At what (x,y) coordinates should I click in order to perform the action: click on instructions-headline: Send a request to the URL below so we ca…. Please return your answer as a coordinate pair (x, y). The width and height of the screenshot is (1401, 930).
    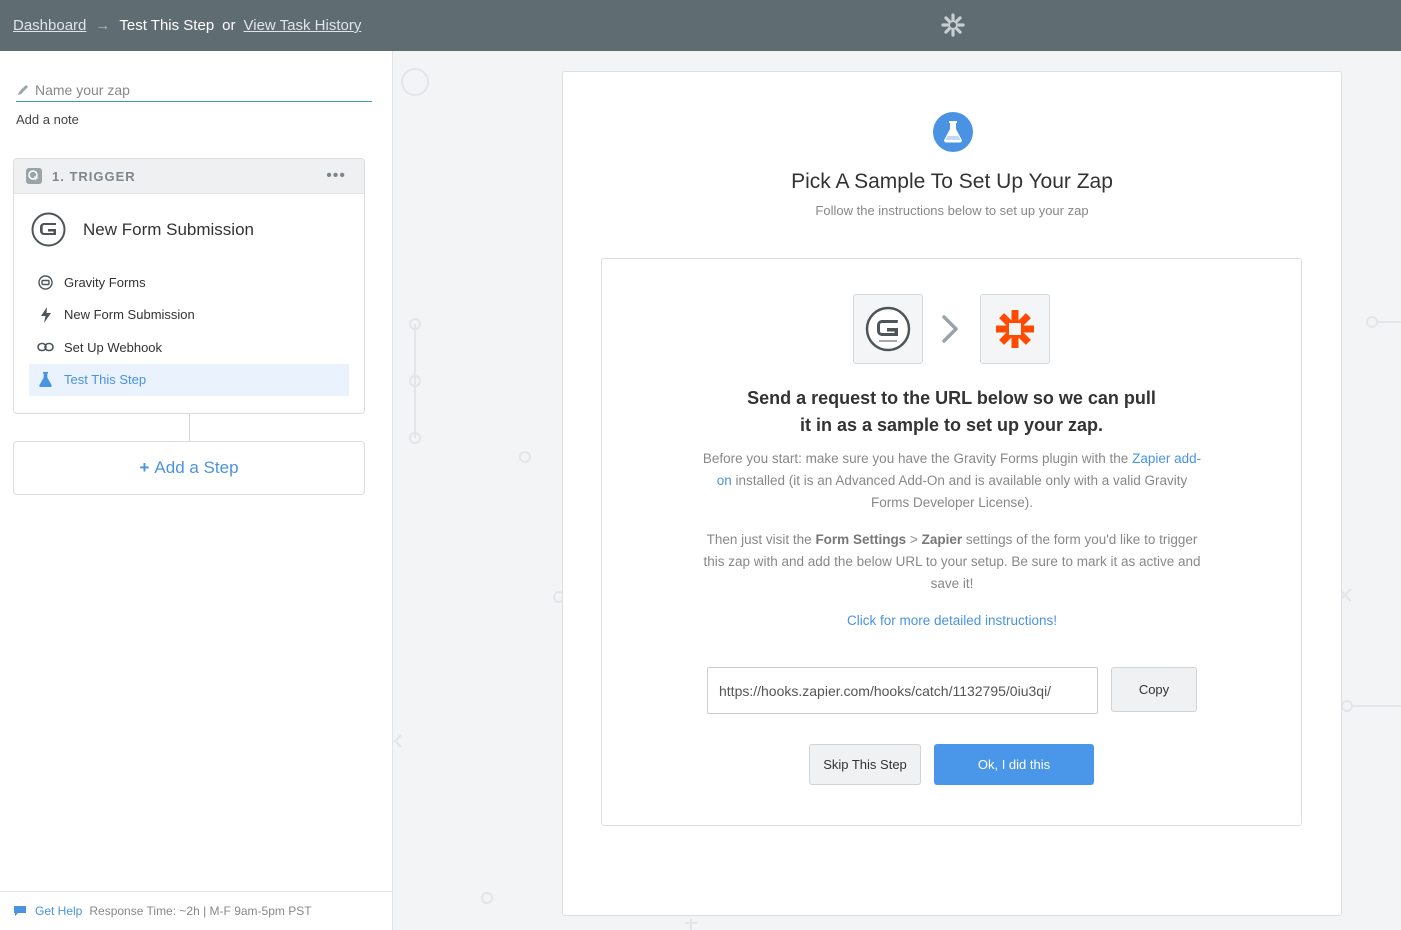
    Looking at the image, I should click on (951, 412).